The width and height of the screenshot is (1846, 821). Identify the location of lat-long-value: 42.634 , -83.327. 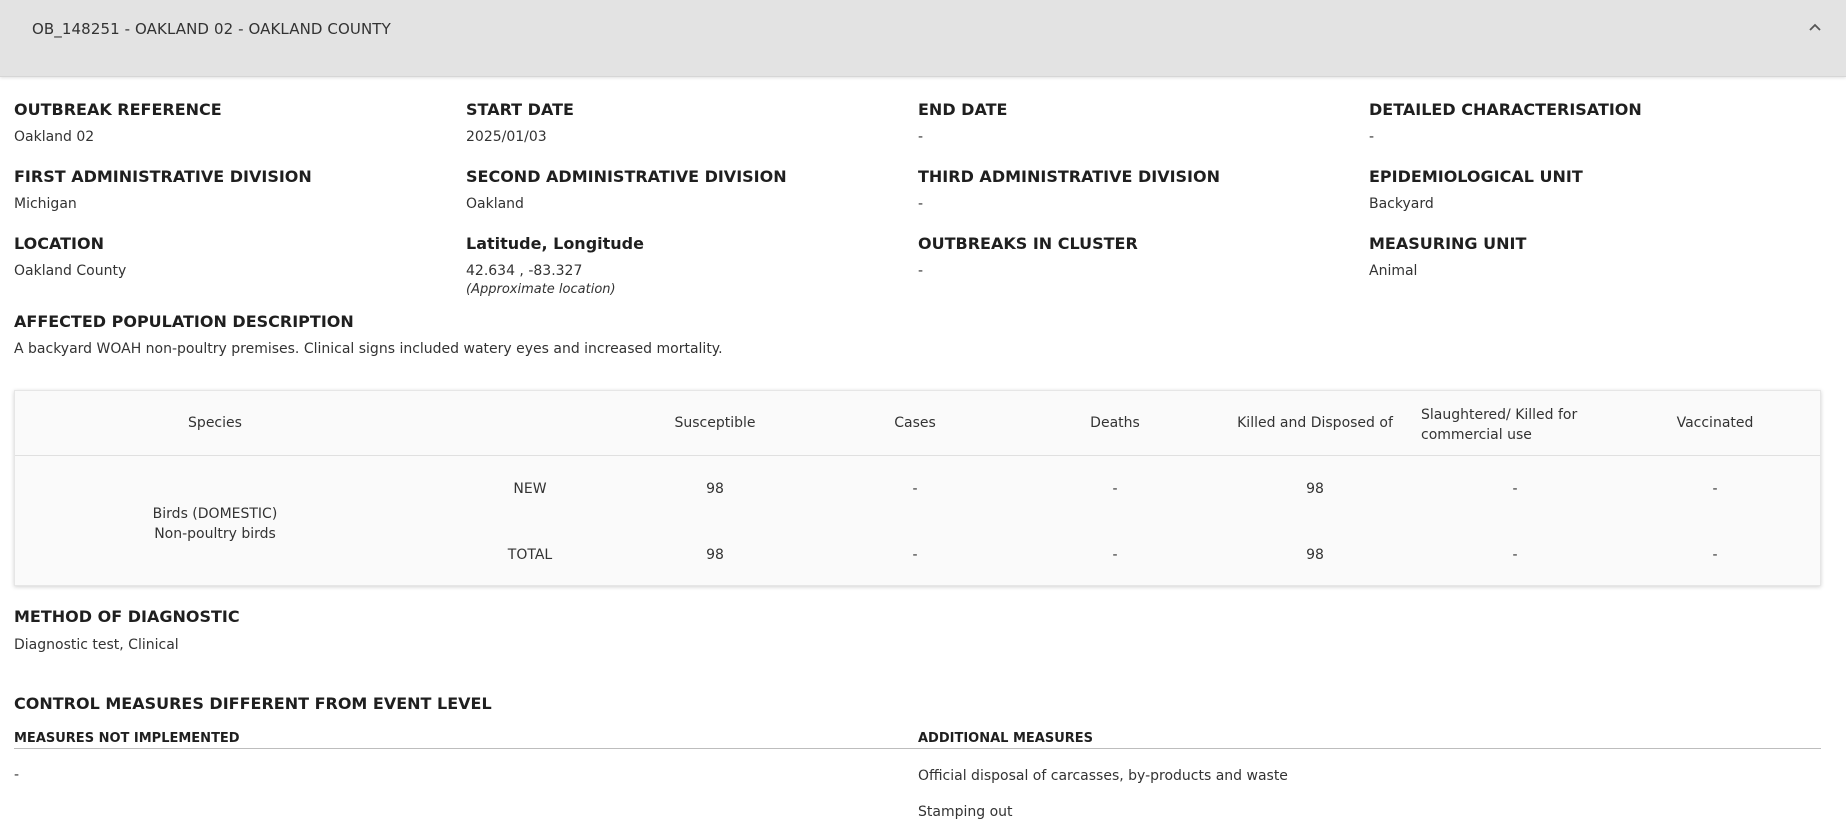
(524, 271).